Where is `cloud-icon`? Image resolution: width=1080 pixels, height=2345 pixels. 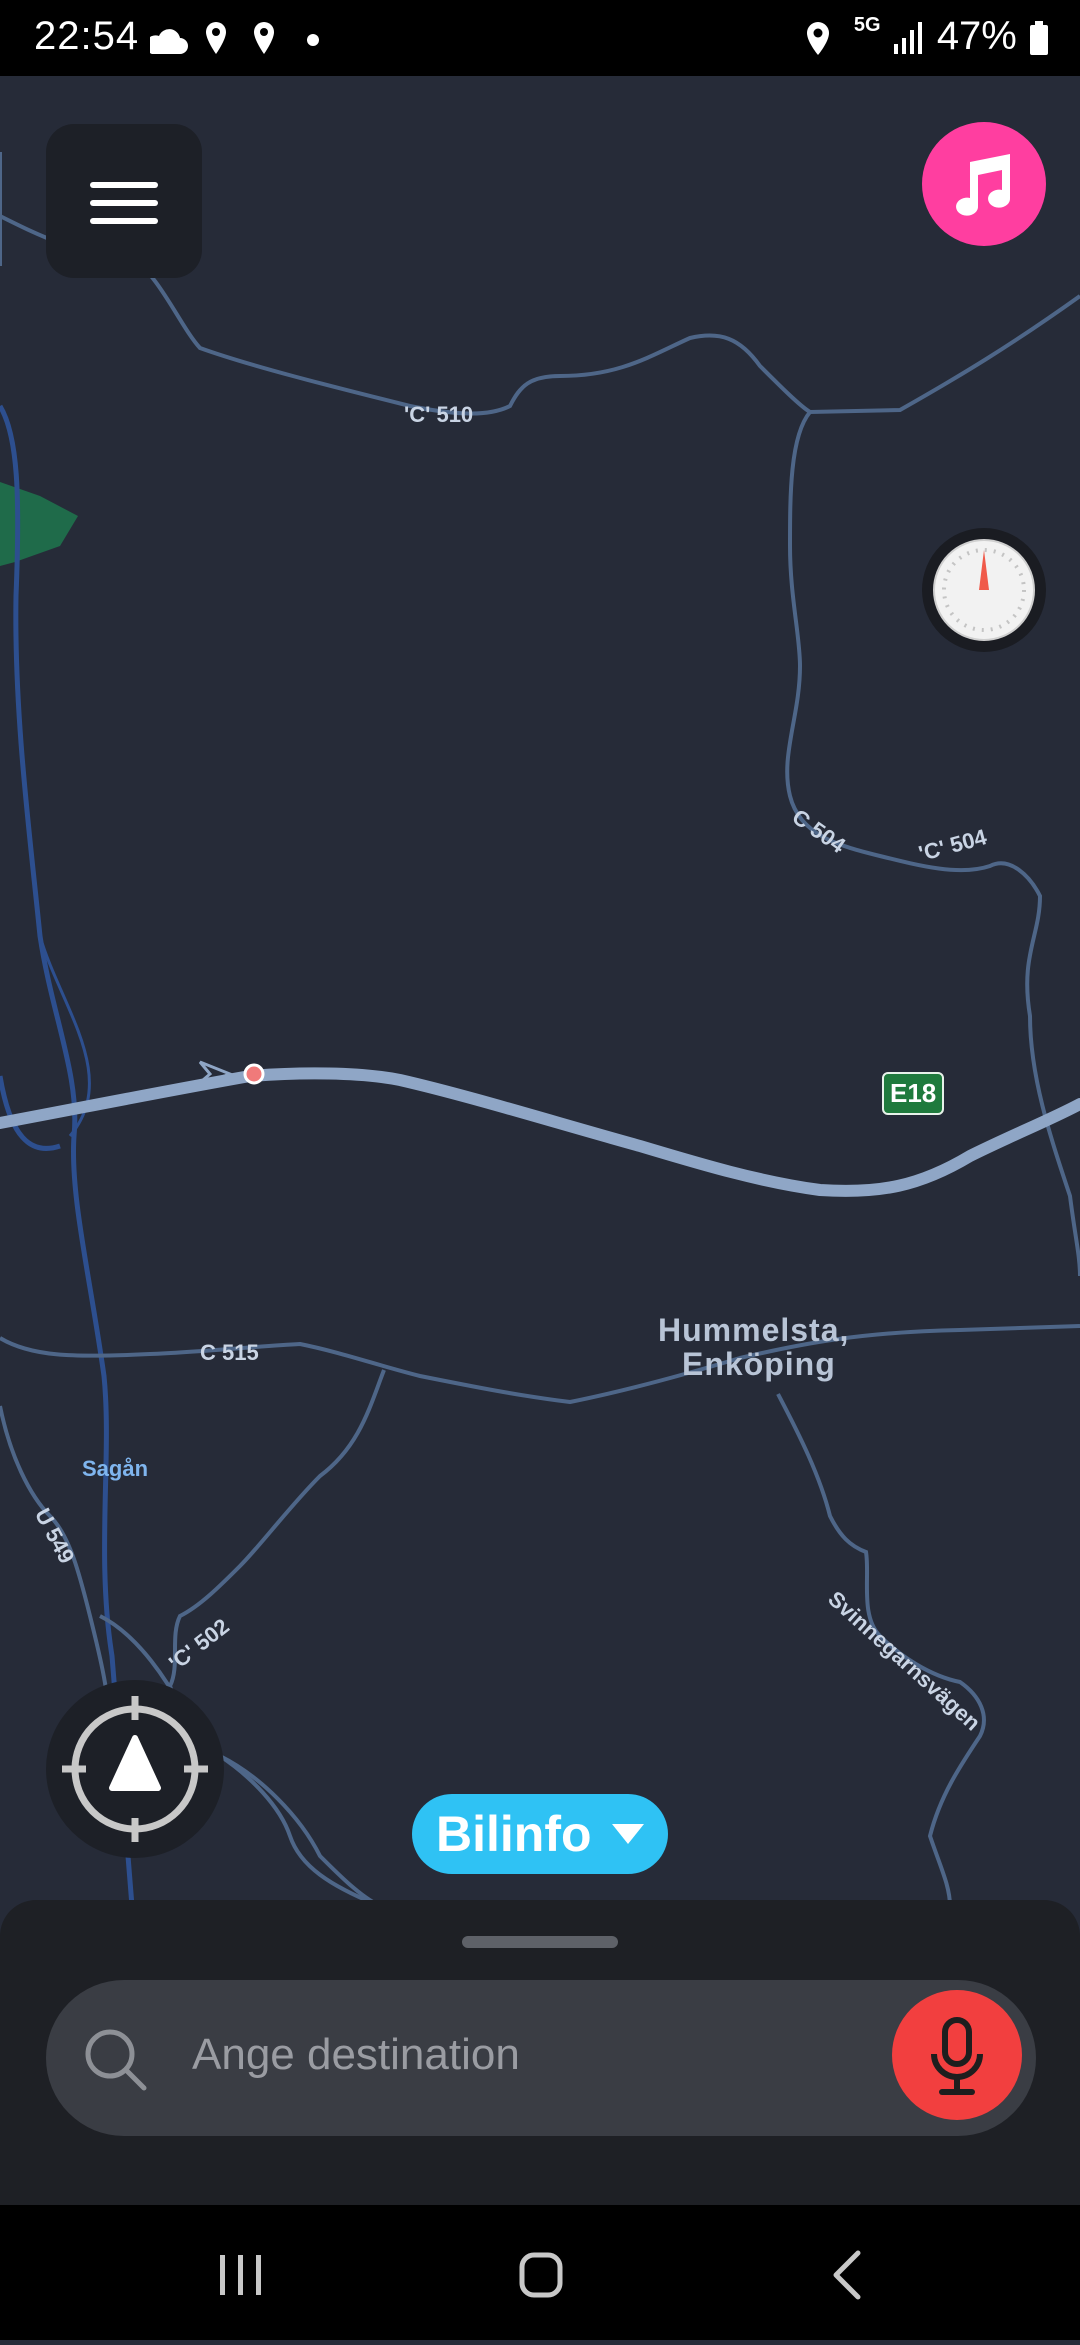
cloud-icon is located at coordinates (169, 41).